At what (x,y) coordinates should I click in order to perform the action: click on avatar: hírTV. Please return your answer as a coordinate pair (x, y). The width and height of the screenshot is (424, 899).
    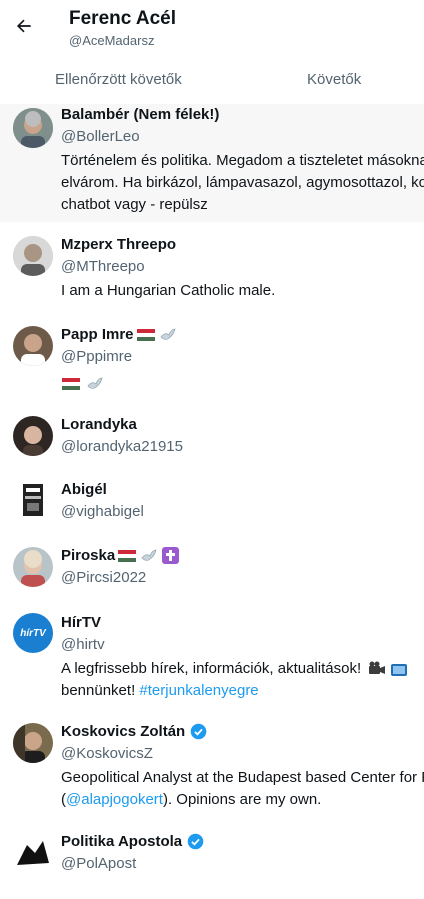
    Looking at the image, I should click on (33, 633).